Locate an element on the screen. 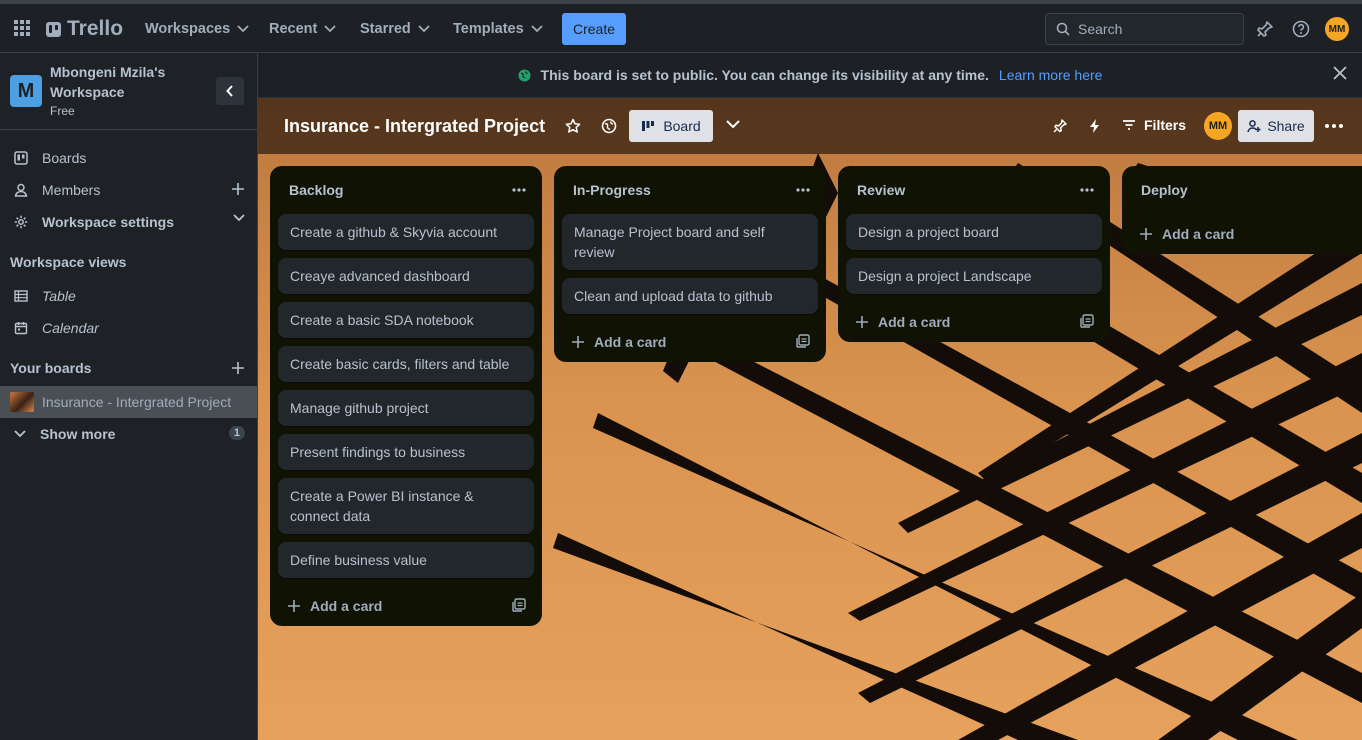 This screenshot has width=1362, height=740. list-title: Backlog is located at coordinates (316, 190).